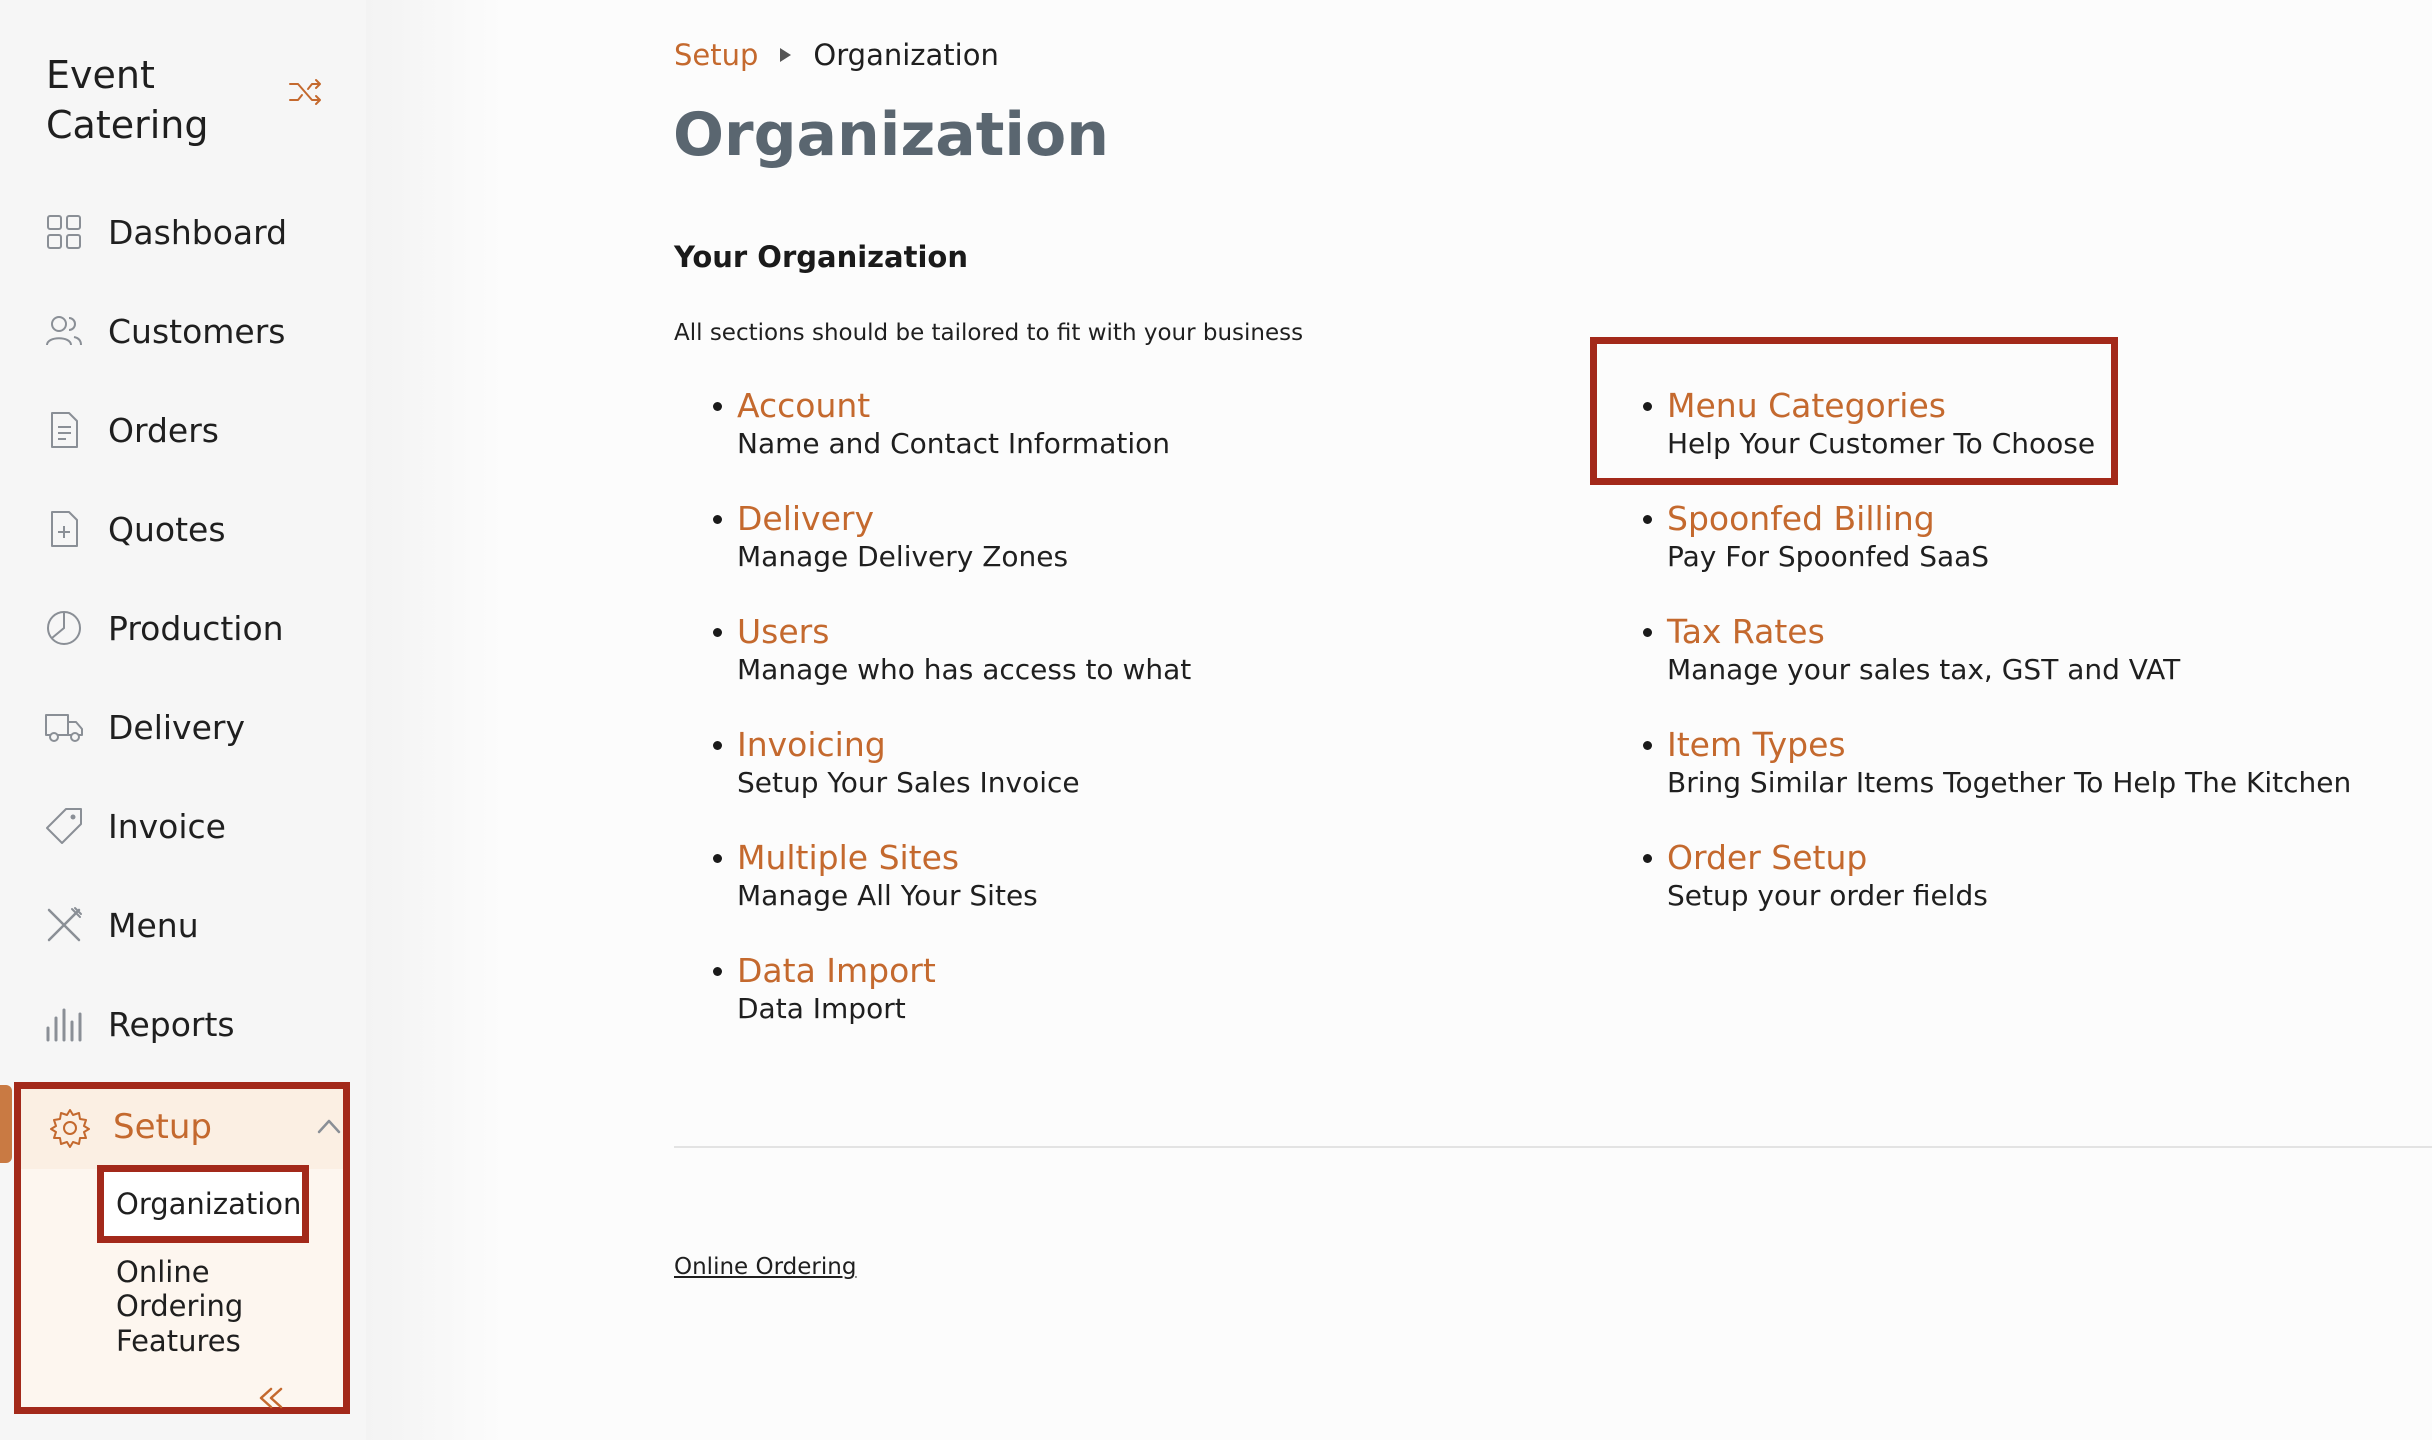  Describe the element at coordinates (1828, 556) in the screenshot. I see `entry-description: Pay For Spoonfed SaaS` at that location.